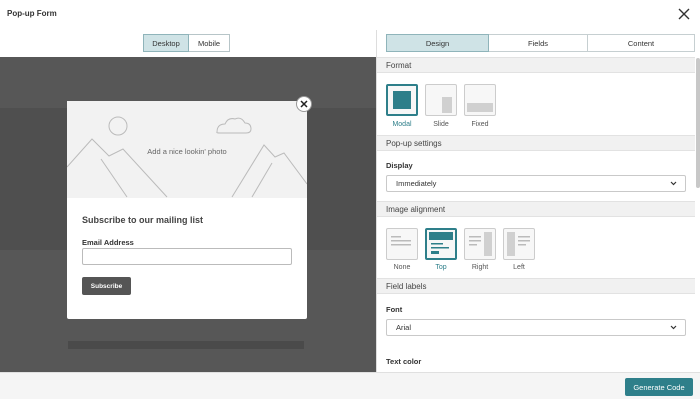 The image size is (700, 399). Describe the element at coordinates (166, 43) in the screenshot. I see `desktop-button: Desktop` at that location.